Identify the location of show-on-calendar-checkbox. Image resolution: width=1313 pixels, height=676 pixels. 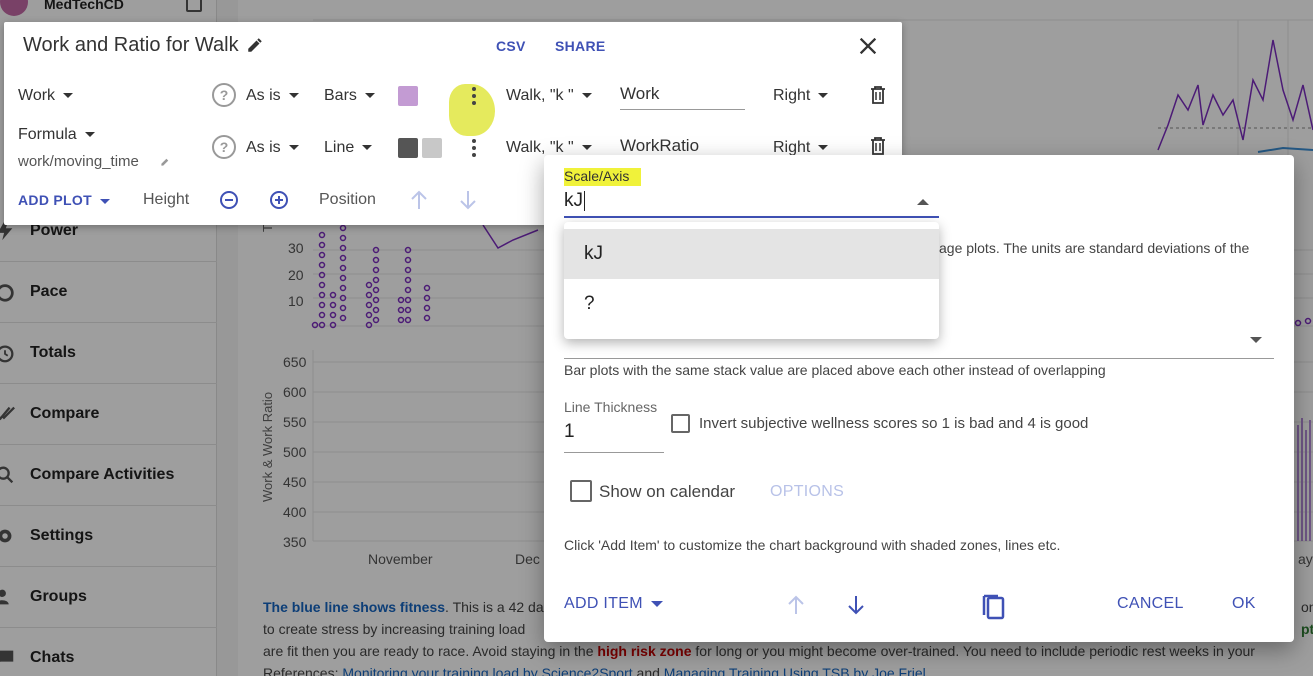
(581, 491).